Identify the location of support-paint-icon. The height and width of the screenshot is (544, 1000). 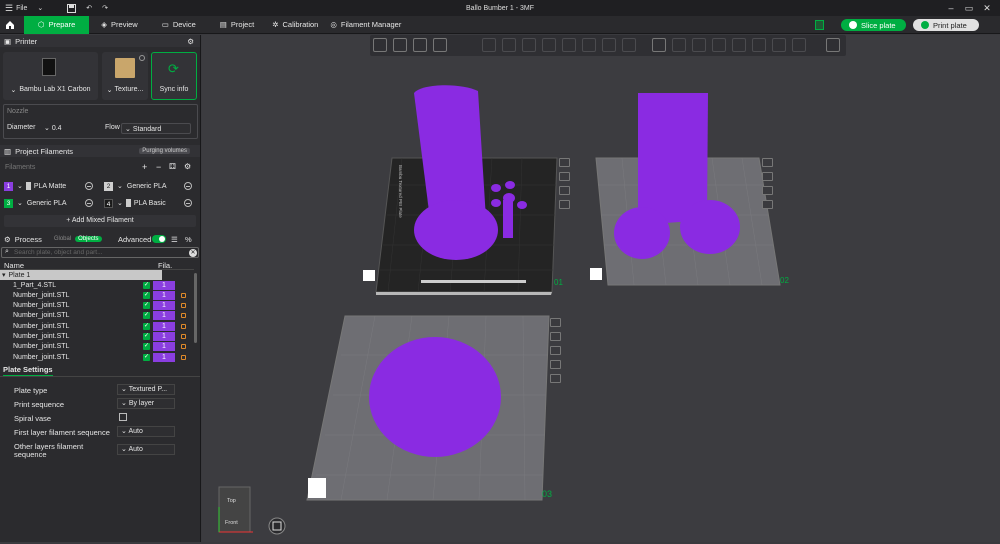
(679, 45).